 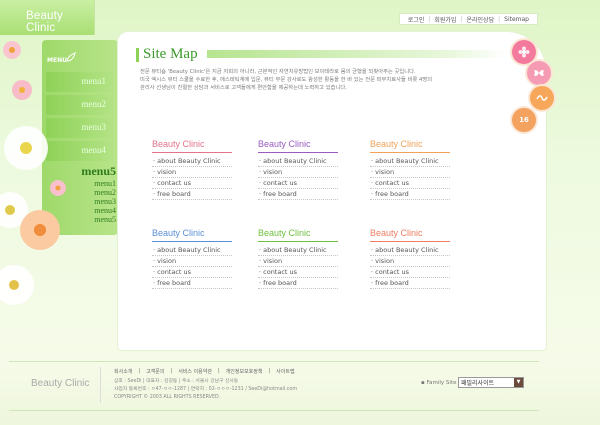 What do you see at coordinates (195, 371) in the screenshot?
I see `footer-link-terms: 서비스 이용약관` at bounding box center [195, 371].